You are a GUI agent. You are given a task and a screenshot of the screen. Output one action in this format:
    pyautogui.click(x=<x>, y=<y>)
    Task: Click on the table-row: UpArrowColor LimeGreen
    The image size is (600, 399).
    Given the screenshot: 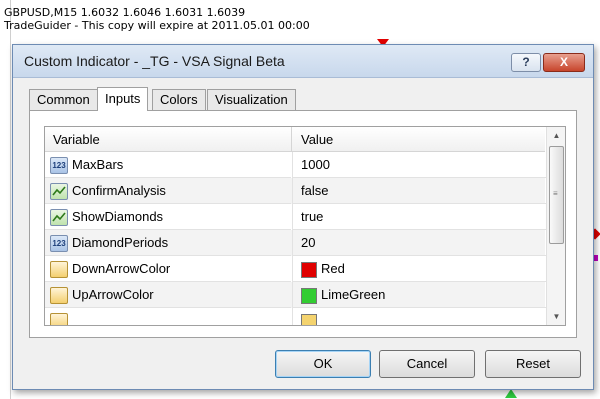 What is the action you would take?
    pyautogui.click(x=295, y=295)
    